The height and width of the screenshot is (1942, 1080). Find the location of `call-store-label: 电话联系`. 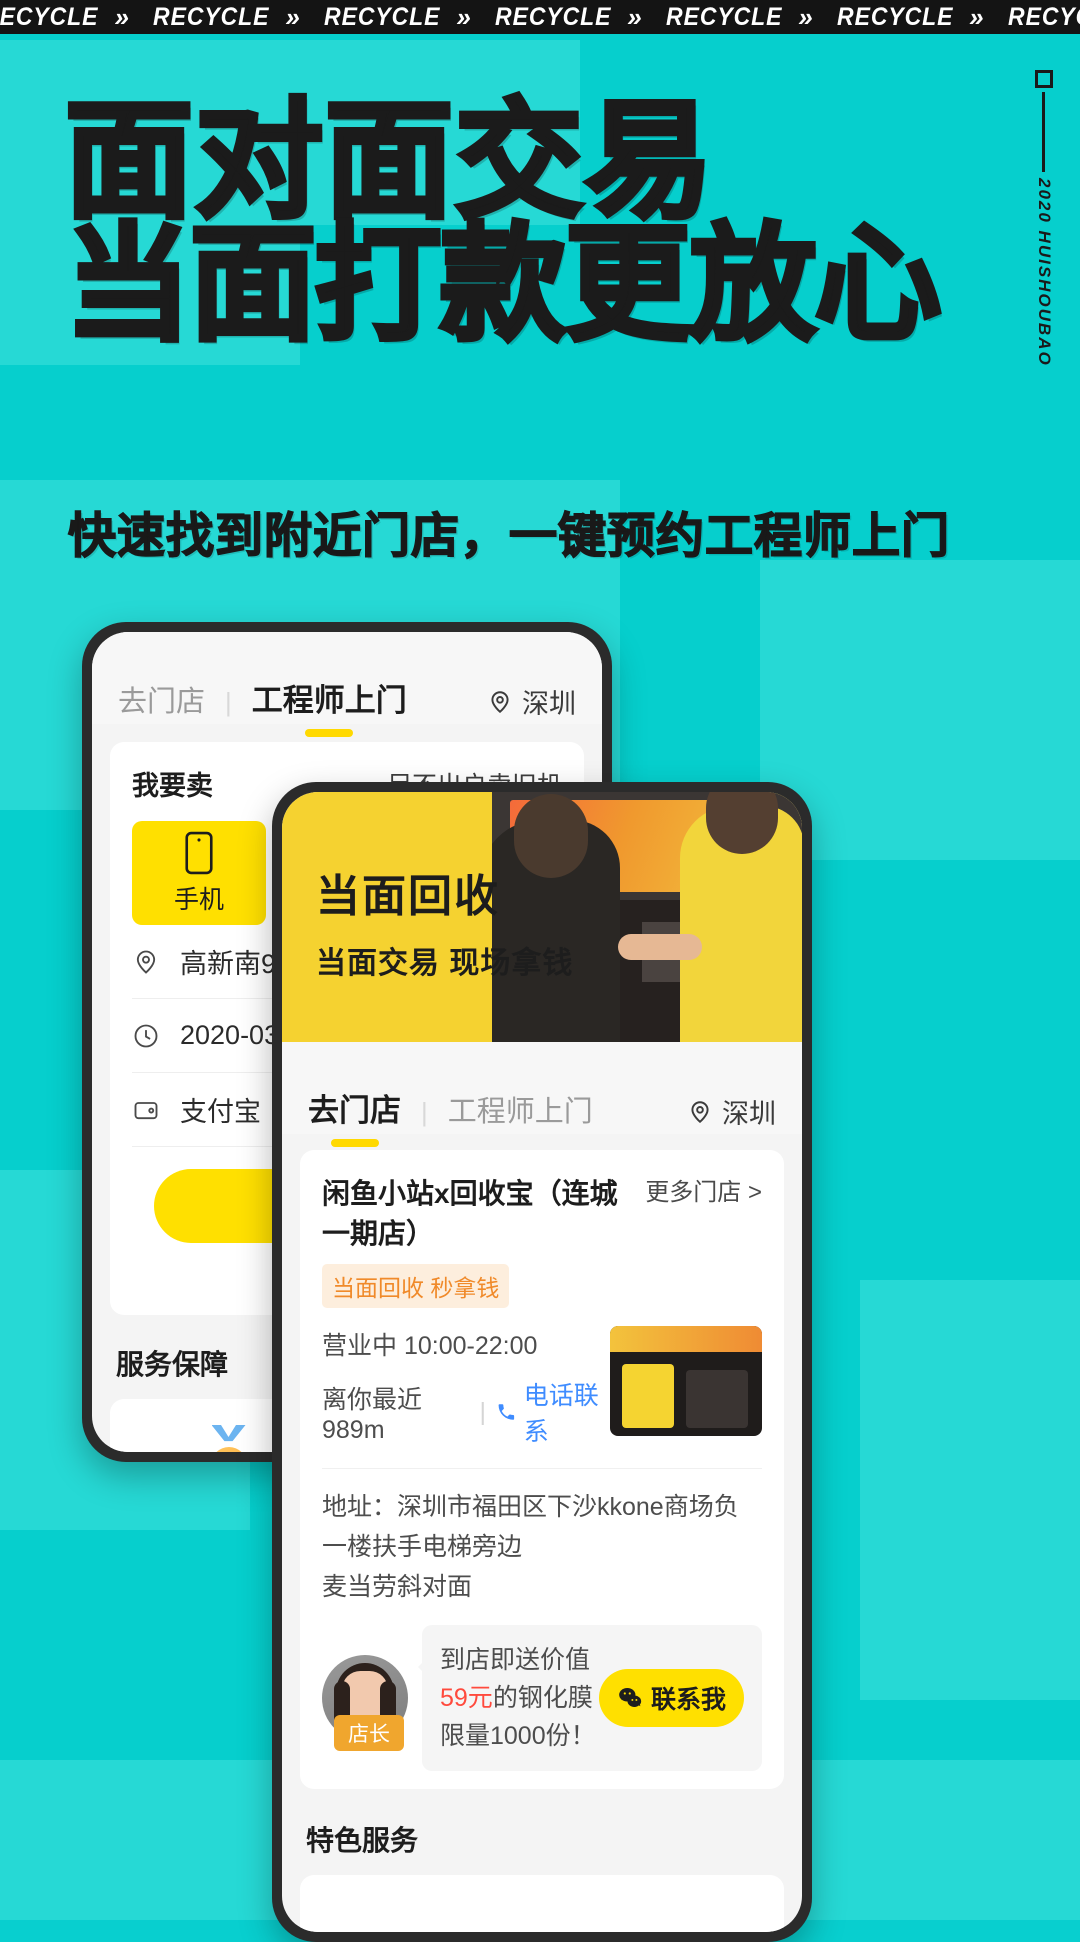

call-store-label: 电话联系 is located at coordinates (561, 1414).